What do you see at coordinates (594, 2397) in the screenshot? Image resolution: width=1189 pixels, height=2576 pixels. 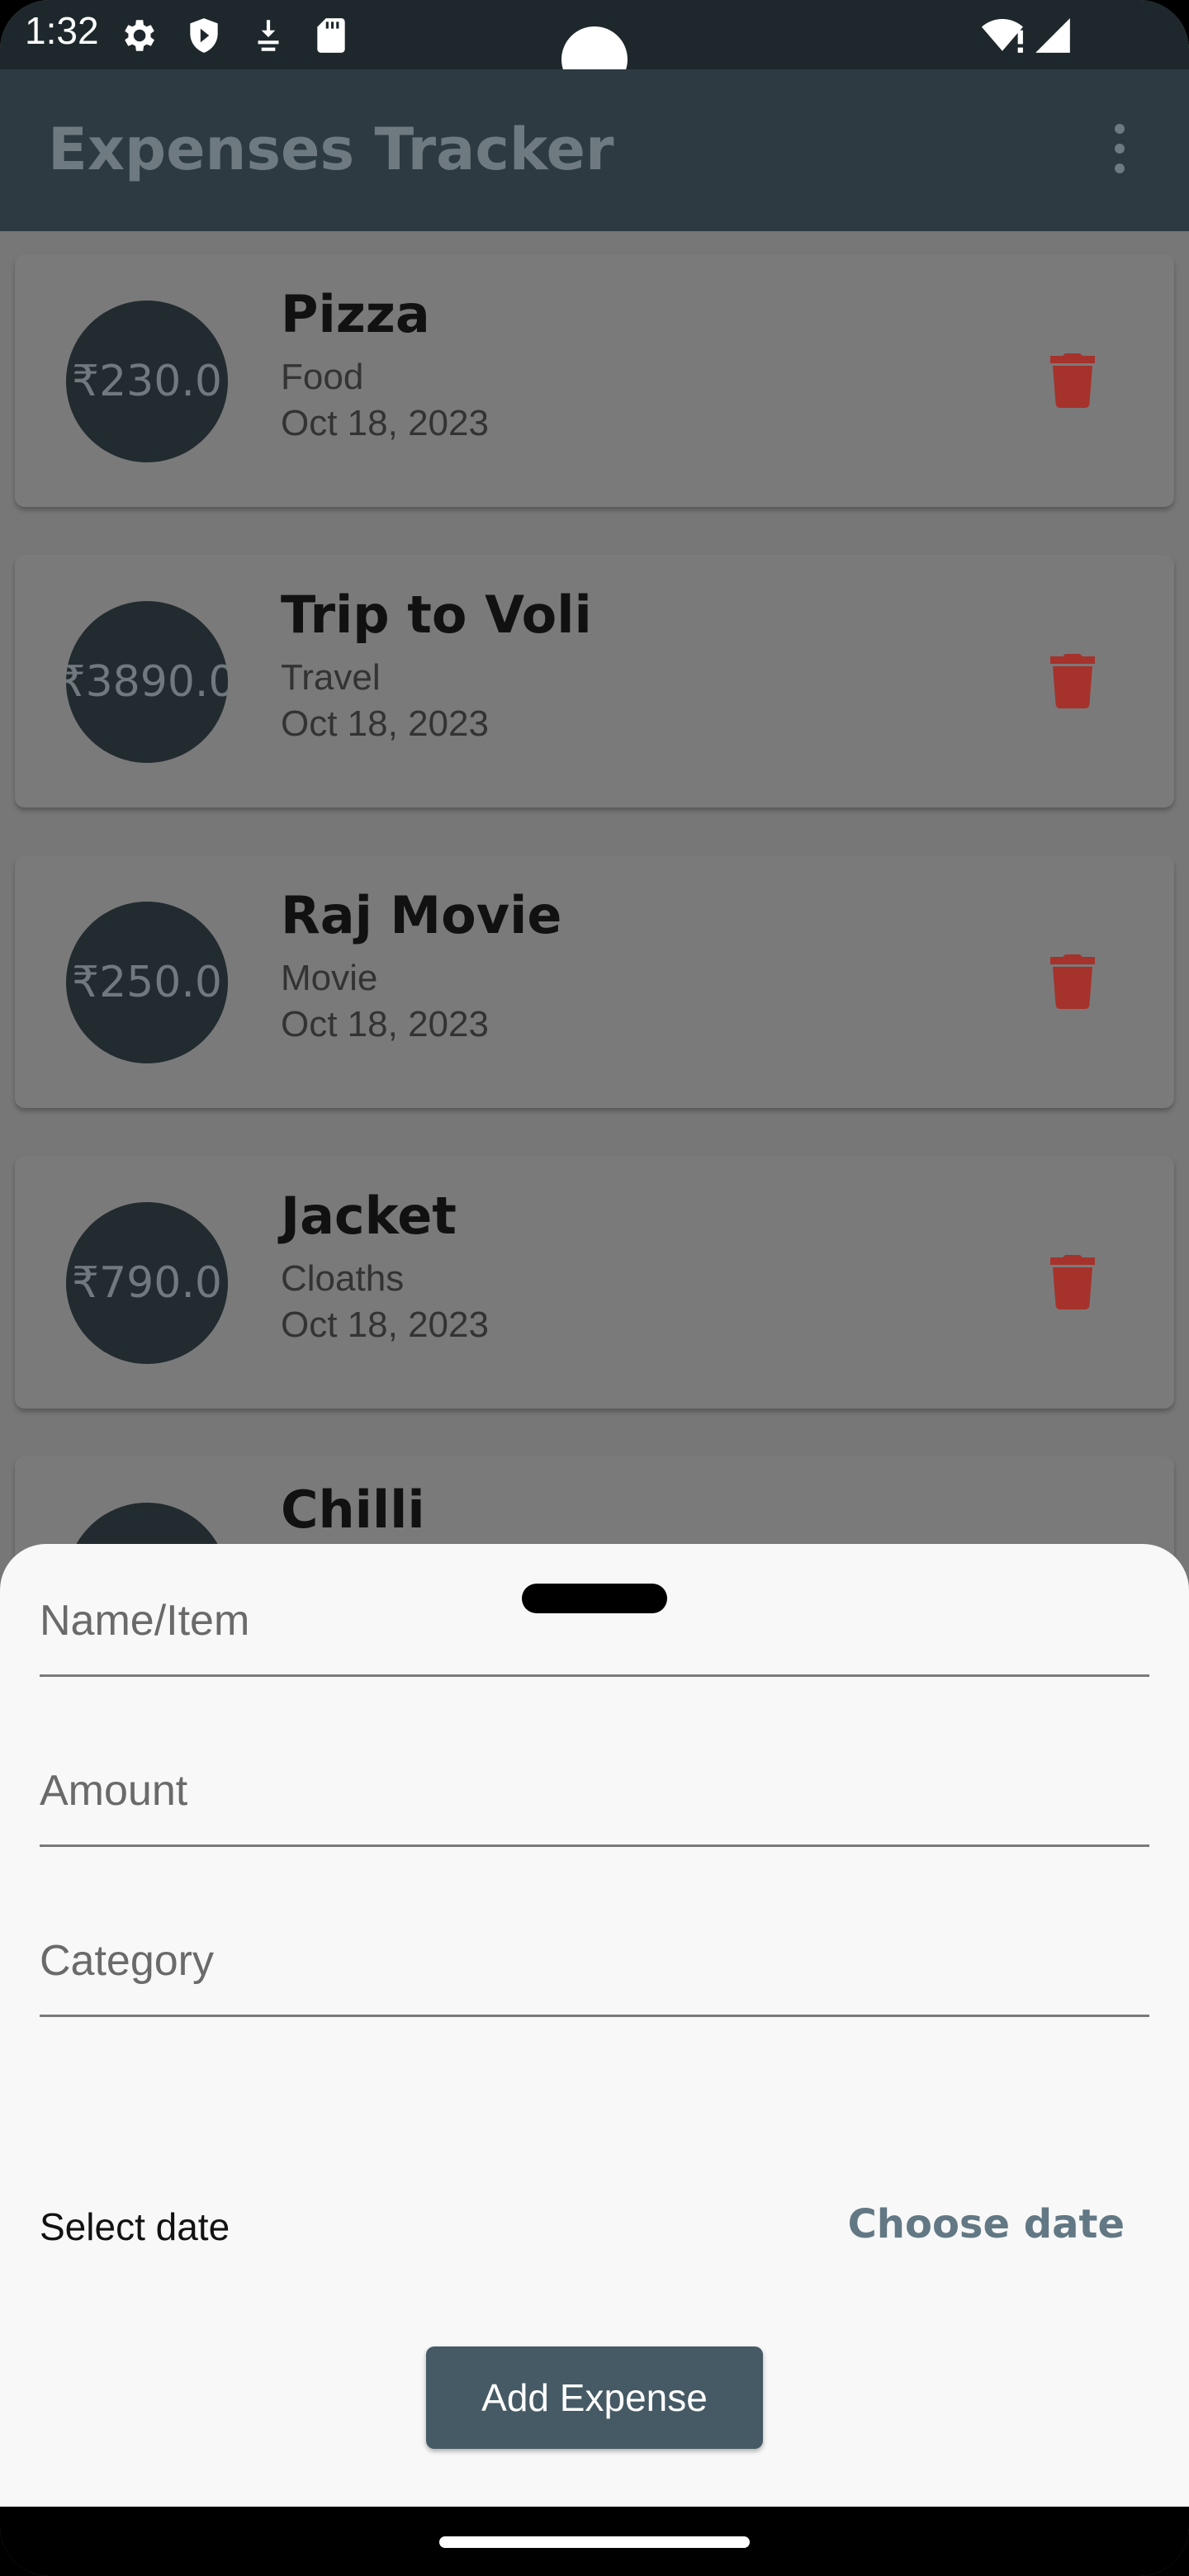 I see `add-expense-button: Add Expense` at bounding box center [594, 2397].